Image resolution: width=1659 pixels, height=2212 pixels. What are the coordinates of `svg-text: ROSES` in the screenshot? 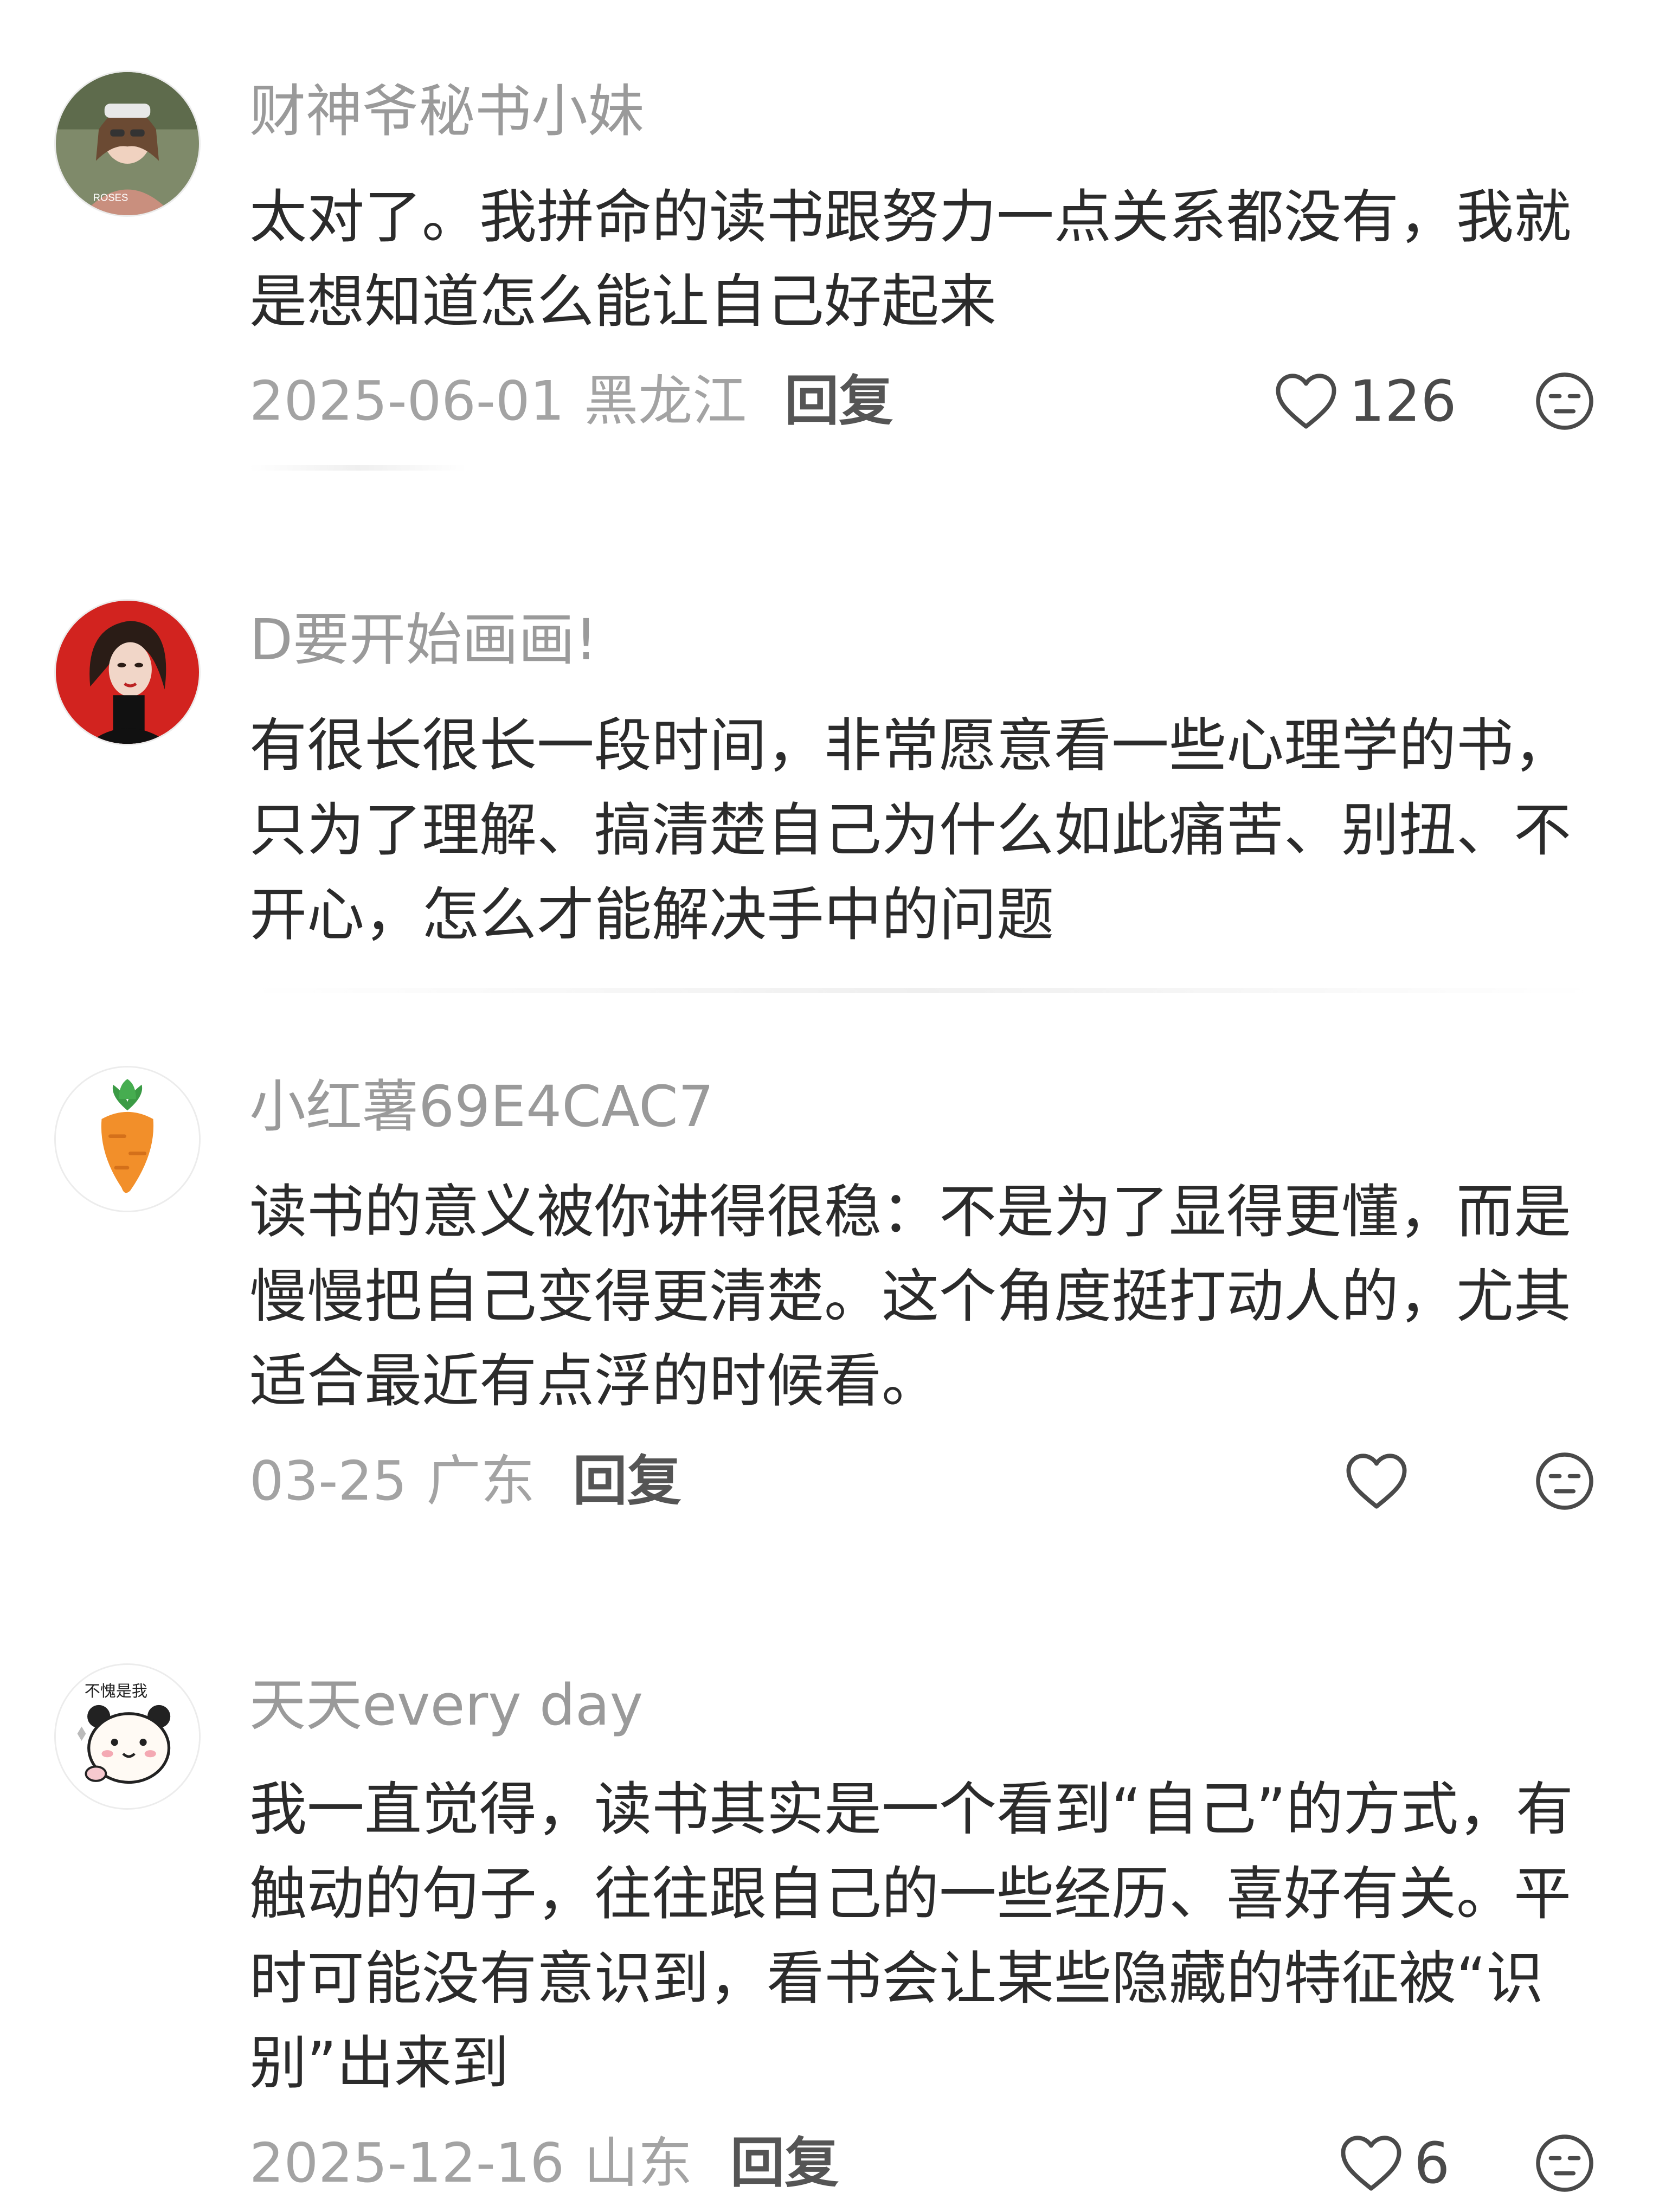 It's located at (110, 197).